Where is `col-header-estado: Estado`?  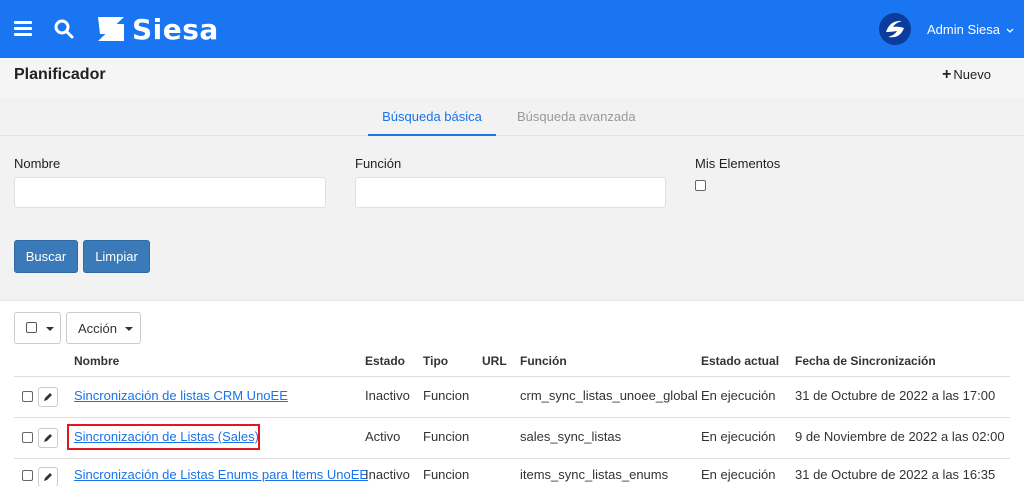 col-header-estado: Estado is located at coordinates (385, 361).